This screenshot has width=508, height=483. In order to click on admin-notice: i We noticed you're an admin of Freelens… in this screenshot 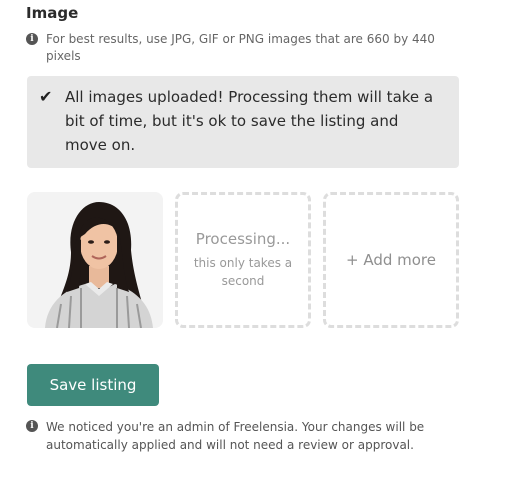, I will do `click(236, 436)`.